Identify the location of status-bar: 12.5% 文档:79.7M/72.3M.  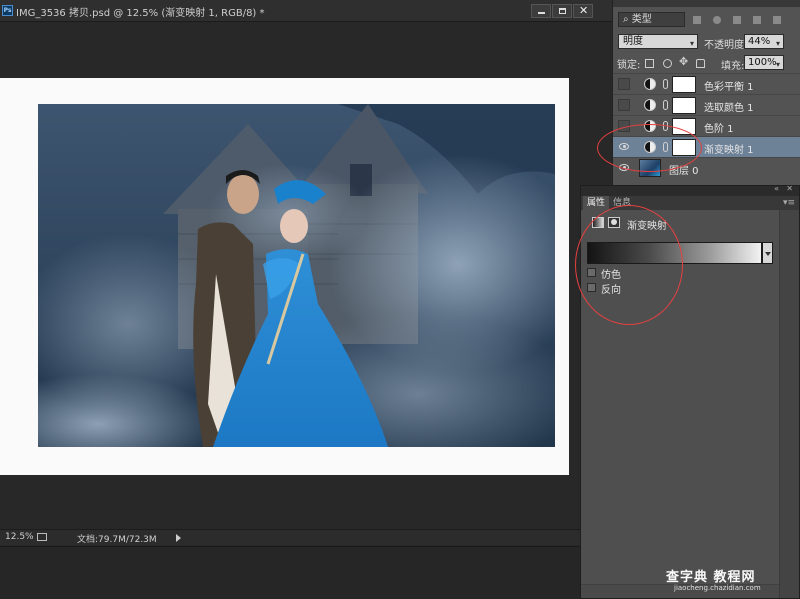
(306, 537).